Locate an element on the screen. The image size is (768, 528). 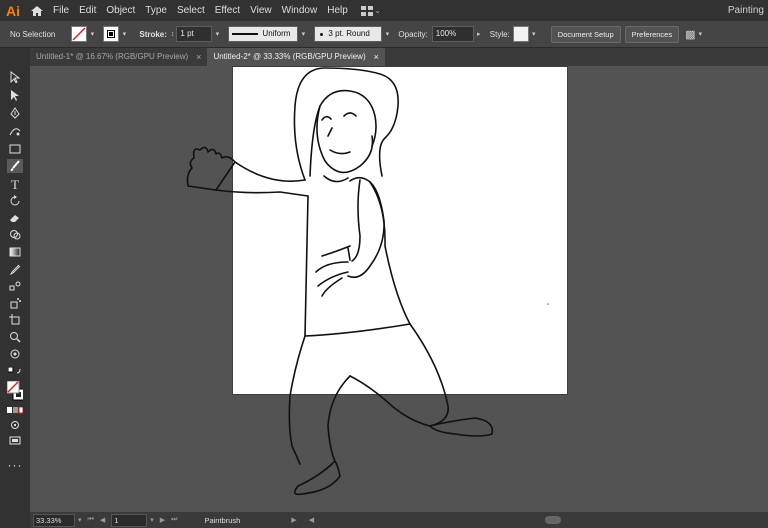
menu-help: Help is located at coordinates (337, 10).